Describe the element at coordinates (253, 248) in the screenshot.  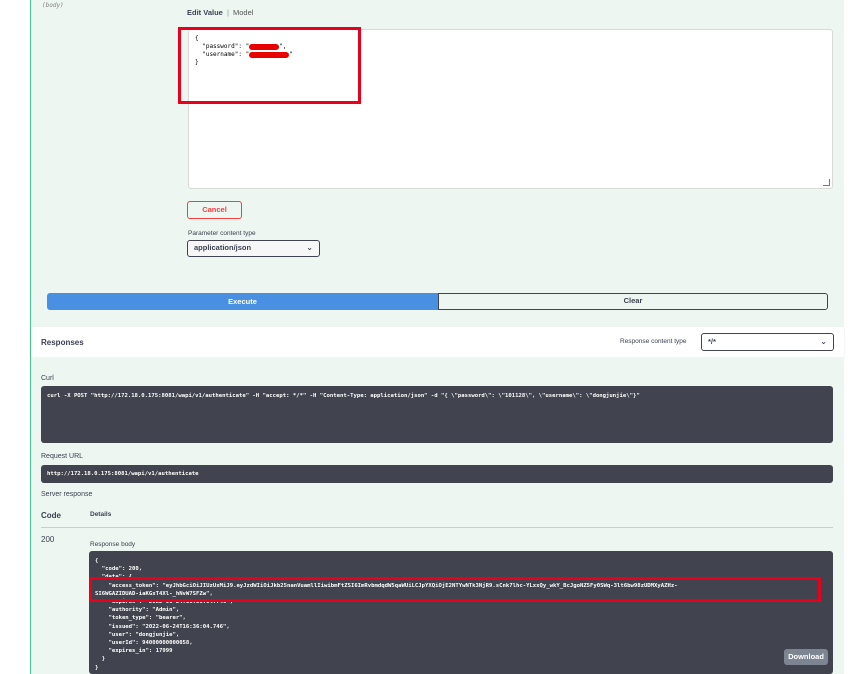
I see `parameter-content-type-select: application/json ⌄` at that location.